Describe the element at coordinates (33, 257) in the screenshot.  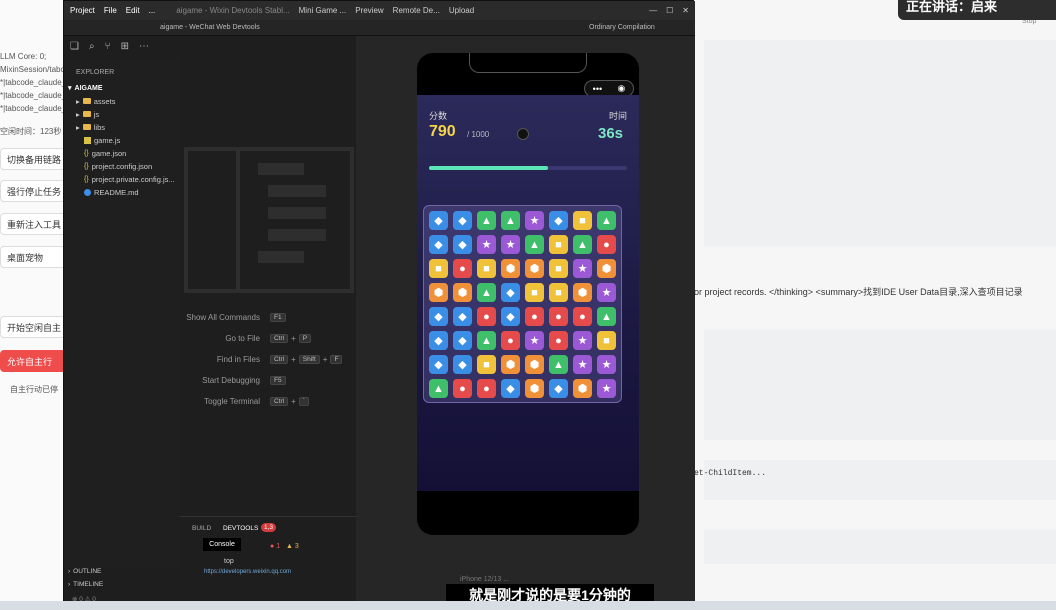
I see `desktop-pet-button: 桌面宠物` at that location.